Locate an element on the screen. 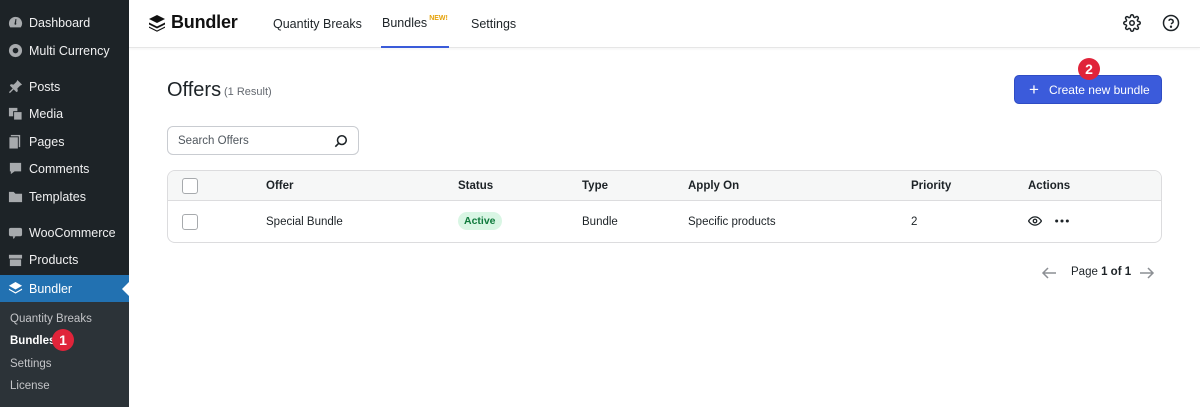 The width and height of the screenshot is (1200, 407). tab-bundles: Bundles NEW! is located at coordinates (415, 24).